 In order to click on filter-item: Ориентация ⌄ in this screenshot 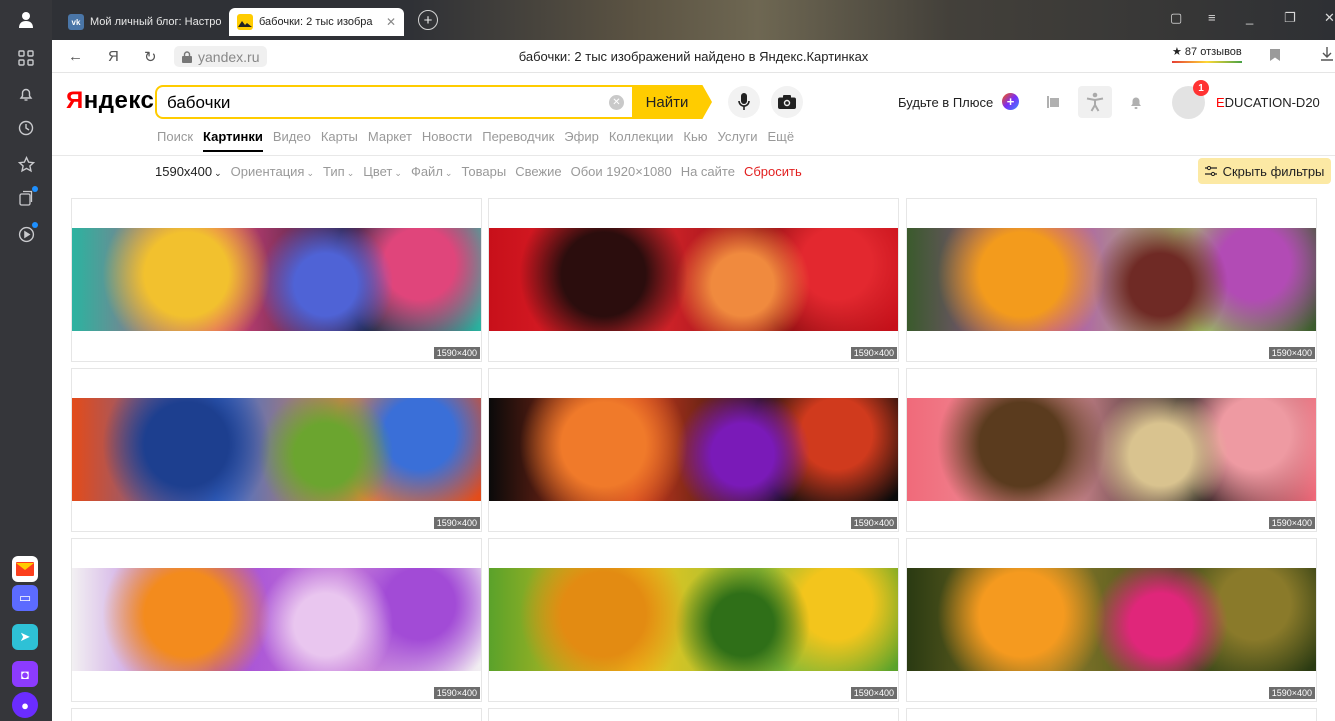, I will do `click(272, 171)`.